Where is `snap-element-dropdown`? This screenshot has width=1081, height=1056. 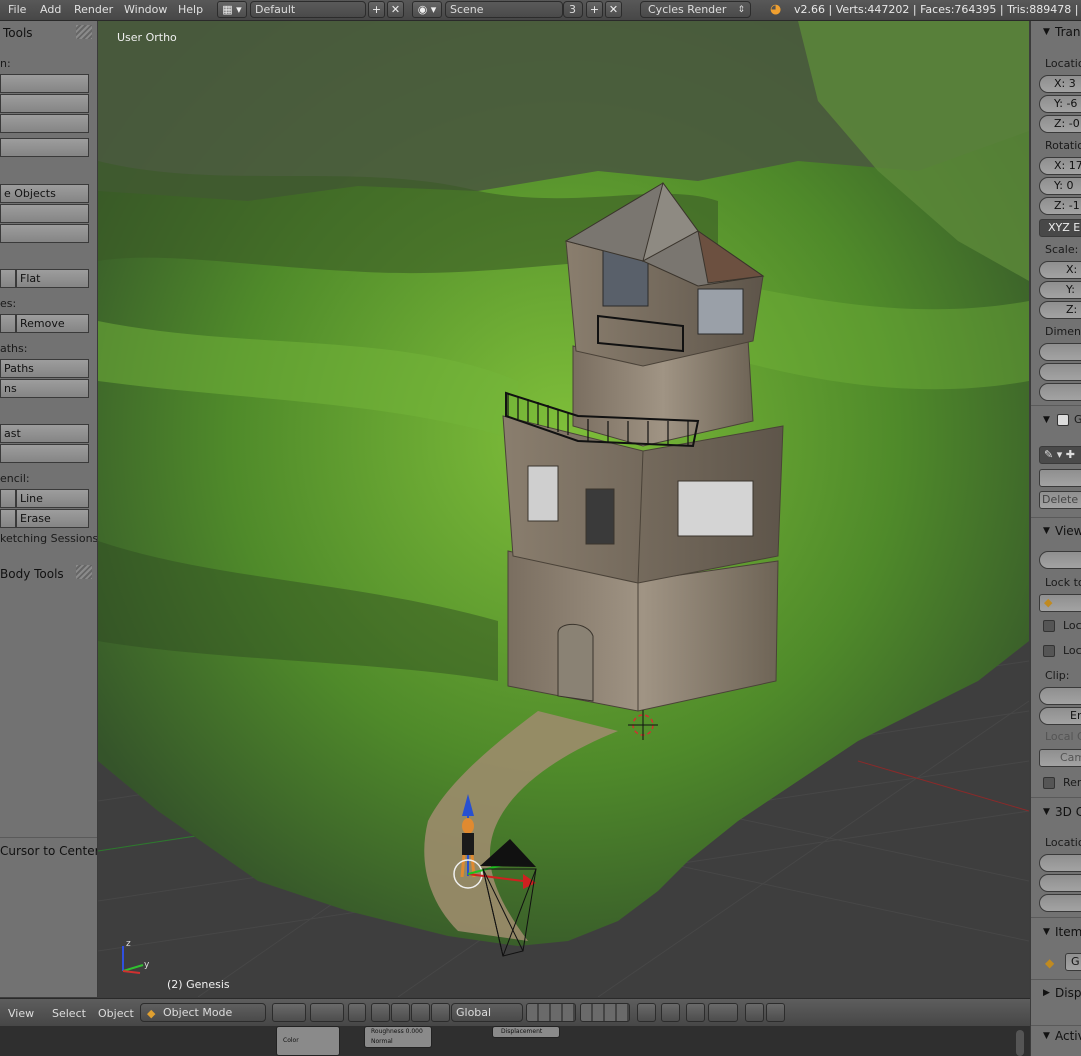
snap-element-dropdown is located at coordinates (723, 1012).